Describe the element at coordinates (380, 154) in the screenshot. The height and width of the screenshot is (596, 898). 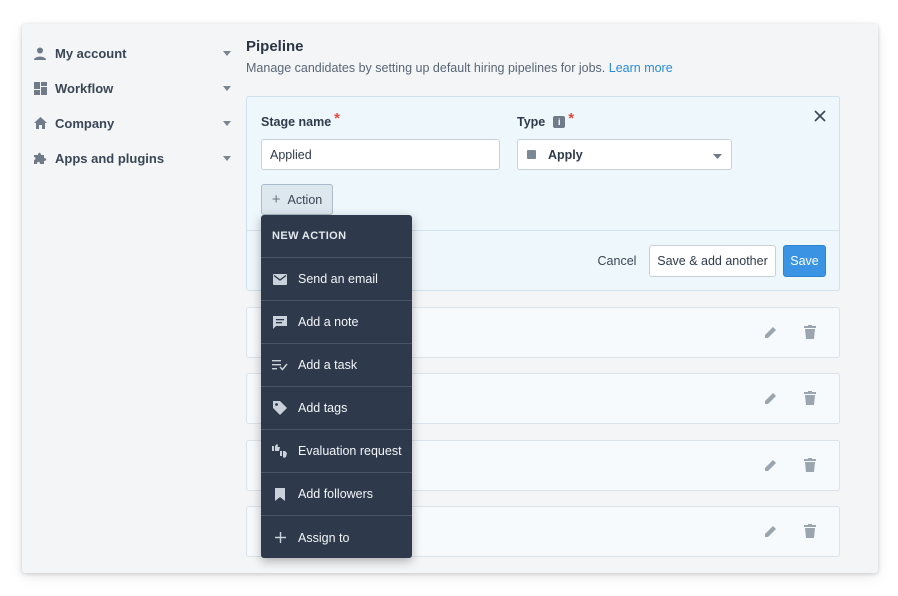
I see `stage-name-input` at that location.